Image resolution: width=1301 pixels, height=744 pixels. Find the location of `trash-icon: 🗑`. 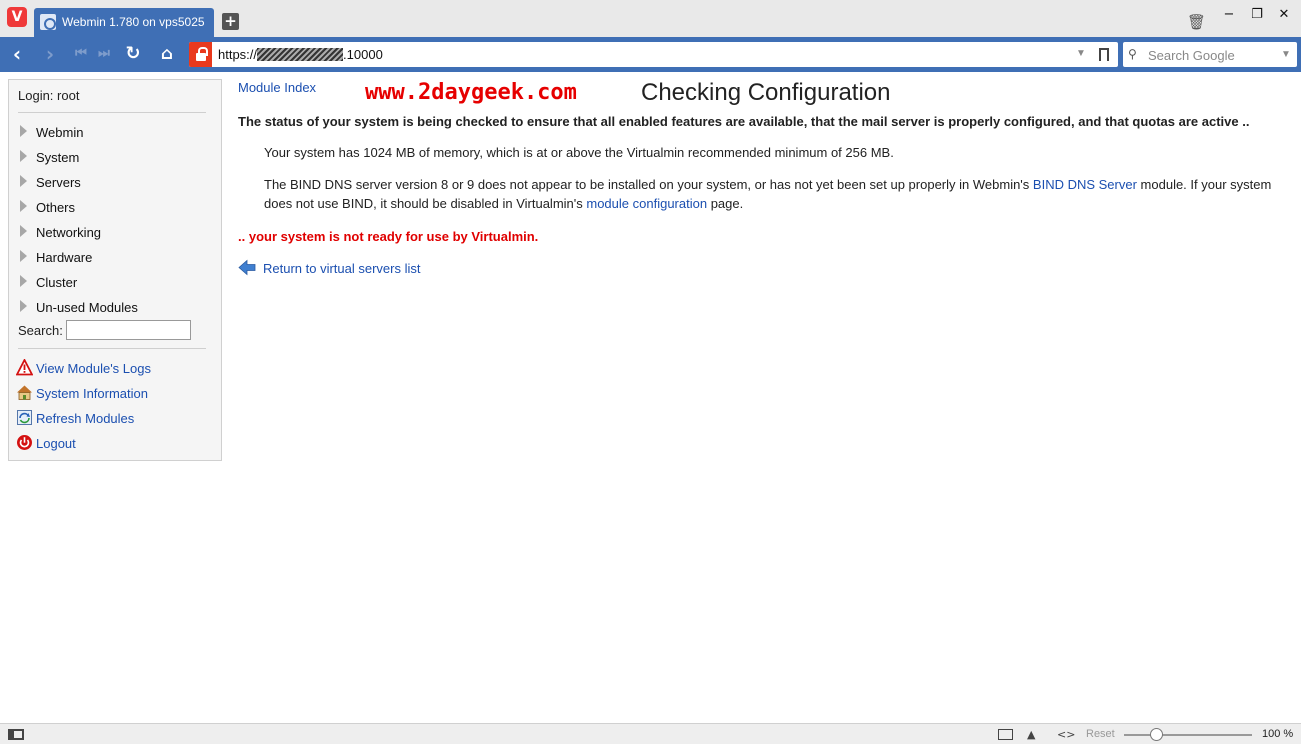

trash-icon: 🗑 is located at coordinates (1196, 22).